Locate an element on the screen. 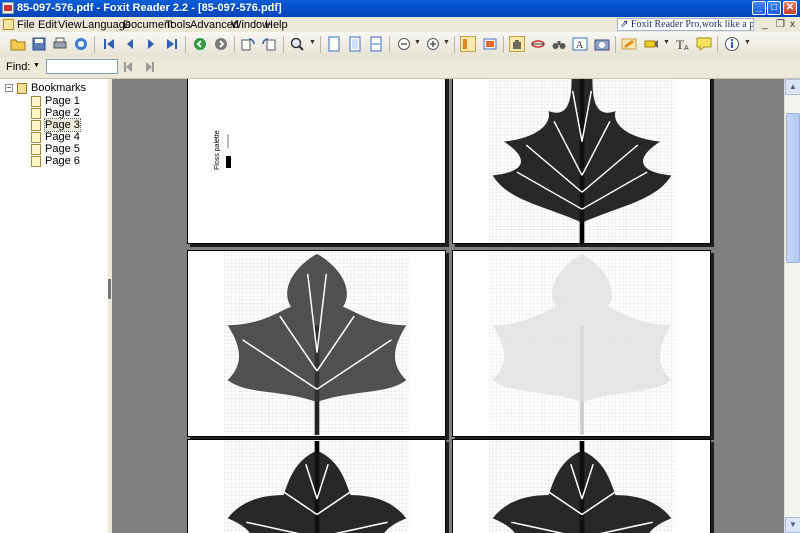  print-icon is located at coordinates (60, 44).